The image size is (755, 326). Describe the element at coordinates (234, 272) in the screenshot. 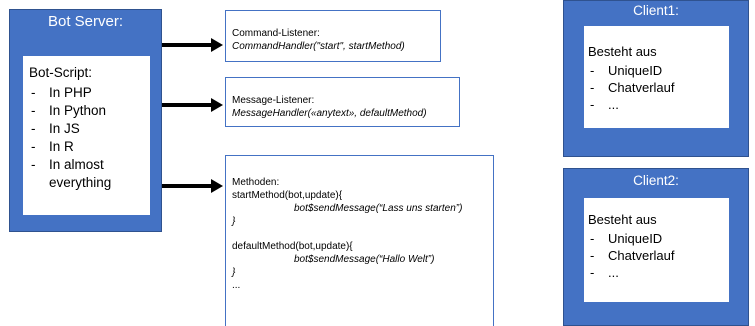

I see `default-method-close: }` at that location.